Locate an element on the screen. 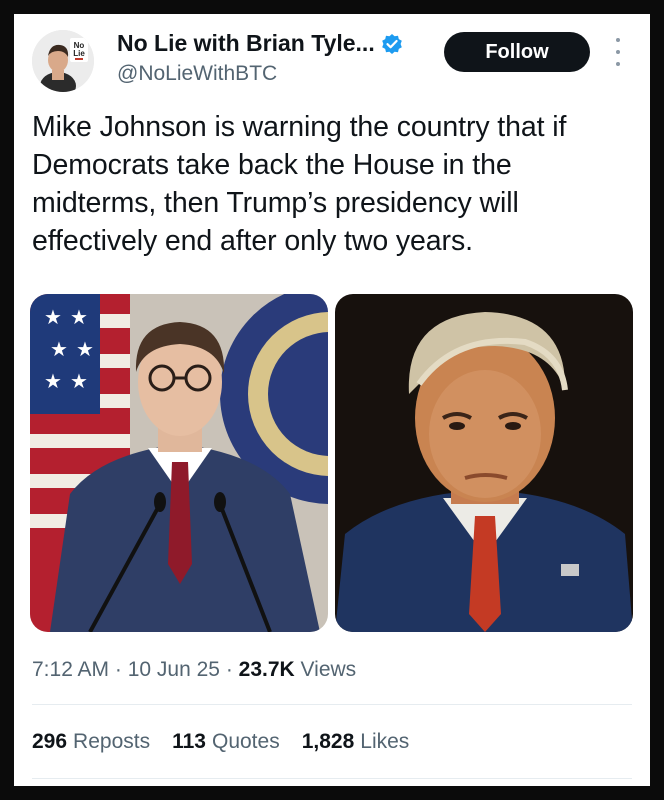  reposts-label: Reposts is located at coordinates (112, 741).